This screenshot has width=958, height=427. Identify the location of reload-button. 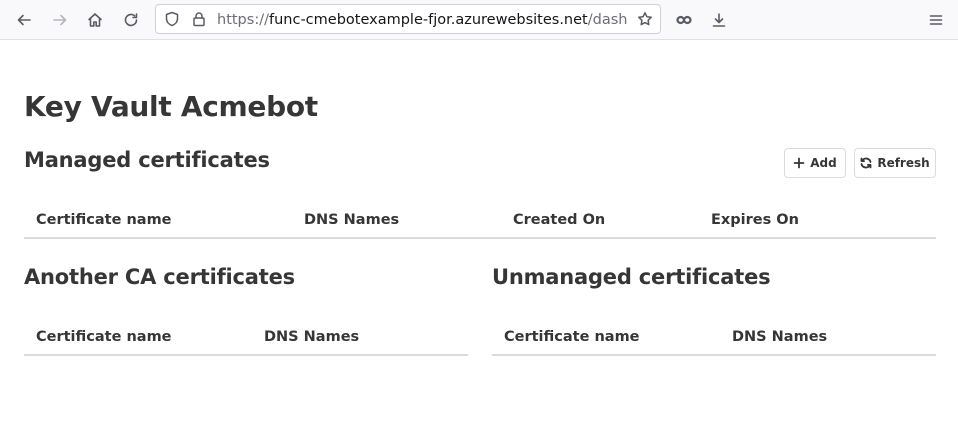
(131, 20).